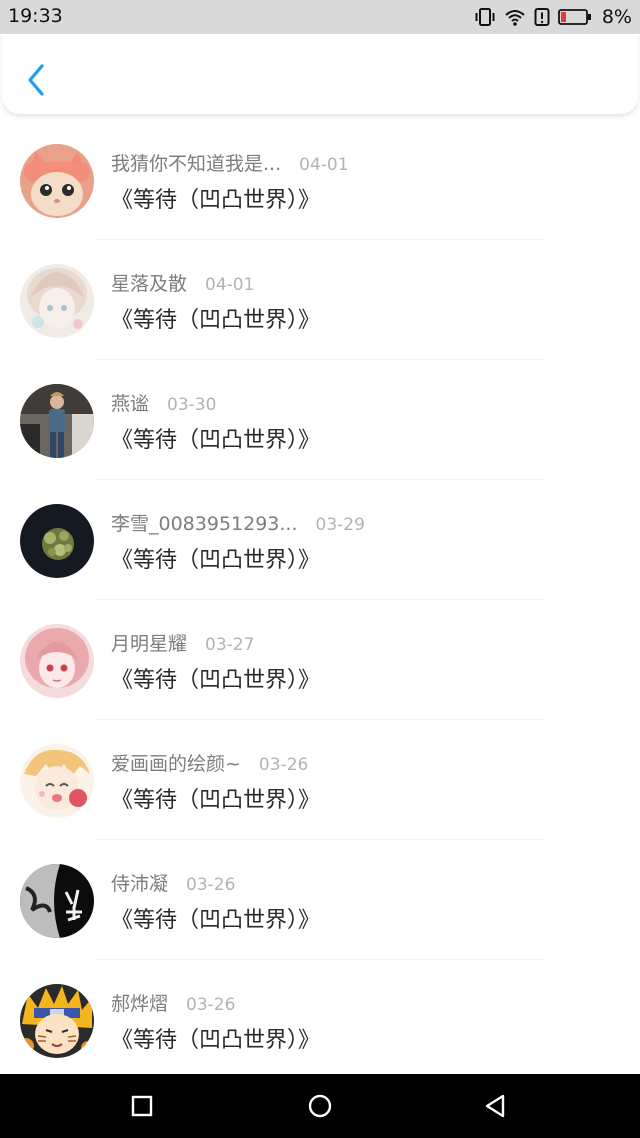  What do you see at coordinates (57, 541) in the screenshot?
I see `flower-dark-avatar` at bounding box center [57, 541].